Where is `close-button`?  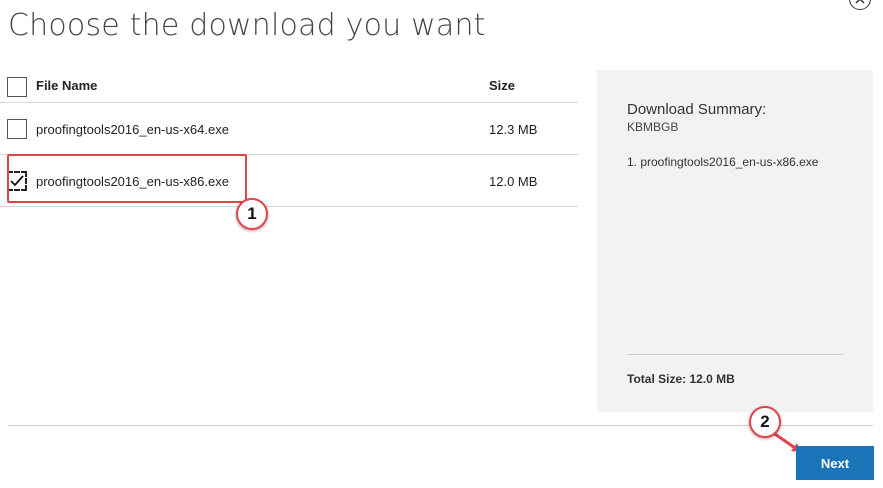 close-button is located at coordinates (860, 5).